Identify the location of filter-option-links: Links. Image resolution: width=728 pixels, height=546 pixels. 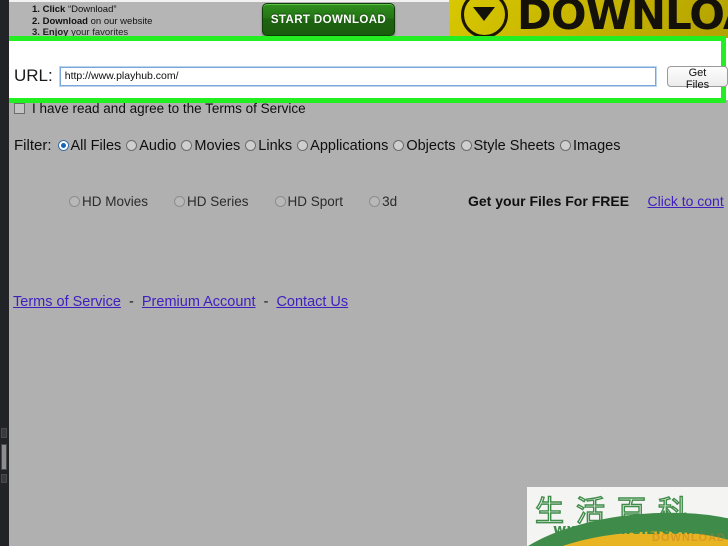
(268, 146).